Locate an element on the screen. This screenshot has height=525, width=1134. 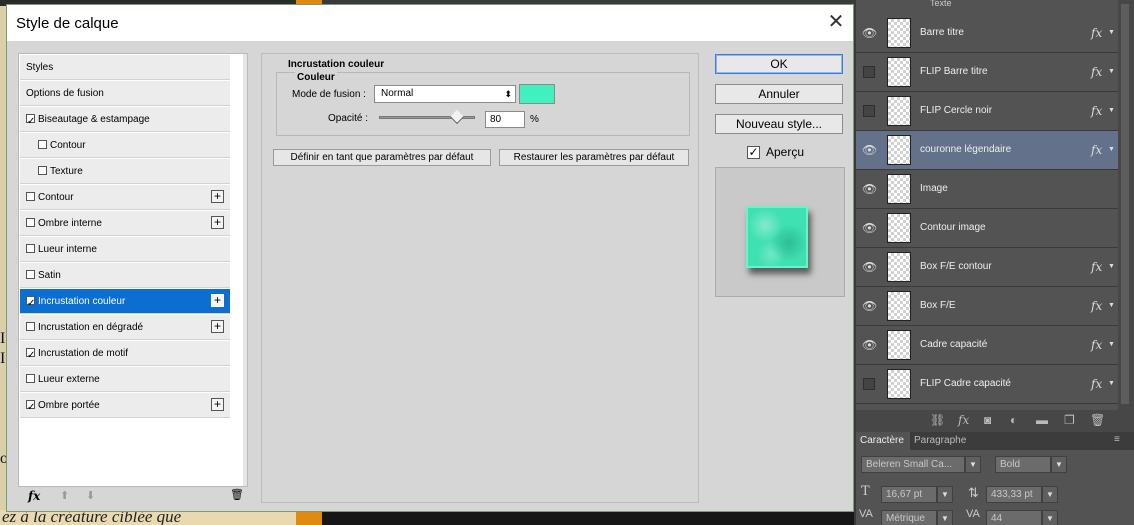
close-icon: ✕ is located at coordinates (836, 22).